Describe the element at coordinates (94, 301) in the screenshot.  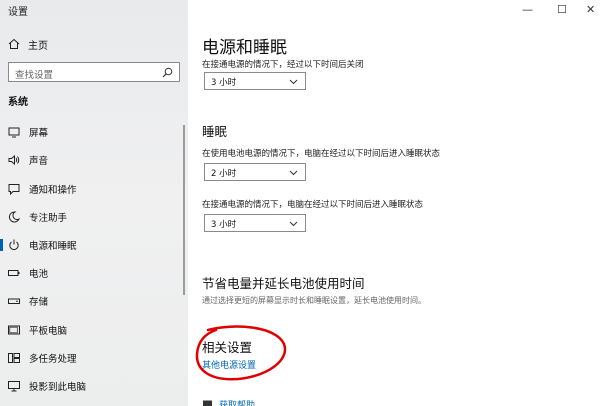
I see `sidebar-item-storage: 存储` at that location.